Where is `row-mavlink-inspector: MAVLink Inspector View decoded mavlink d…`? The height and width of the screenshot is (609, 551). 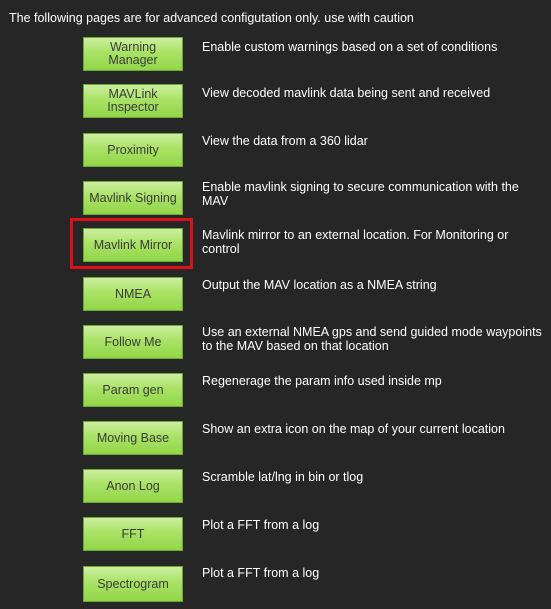
row-mavlink-inspector: MAVLink Inspector View decoded mavlink d… is located at coordinates (275, 104).